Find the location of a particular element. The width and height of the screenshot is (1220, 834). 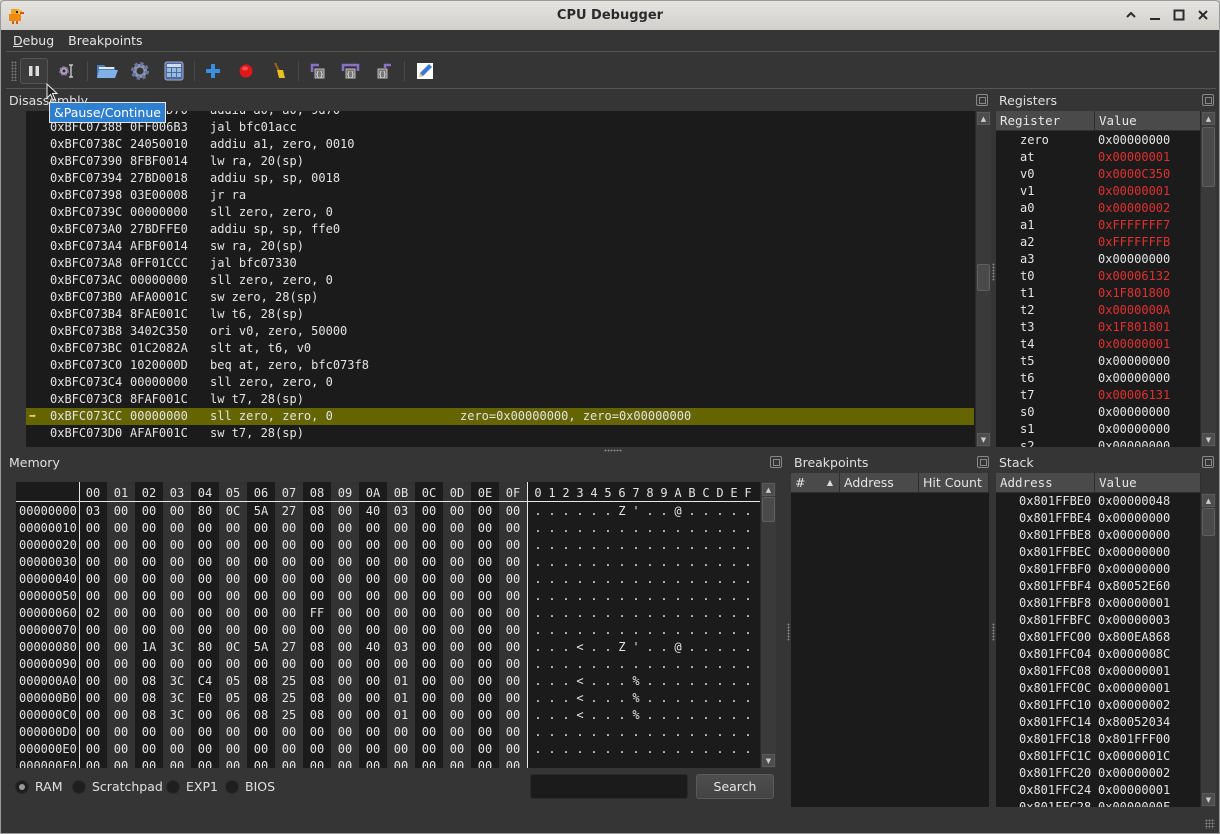

disassembly-row: 0xBFC073A0 27BDFFE0 addiu sp, sp, ffe0 is located at coordinates (500, 229).